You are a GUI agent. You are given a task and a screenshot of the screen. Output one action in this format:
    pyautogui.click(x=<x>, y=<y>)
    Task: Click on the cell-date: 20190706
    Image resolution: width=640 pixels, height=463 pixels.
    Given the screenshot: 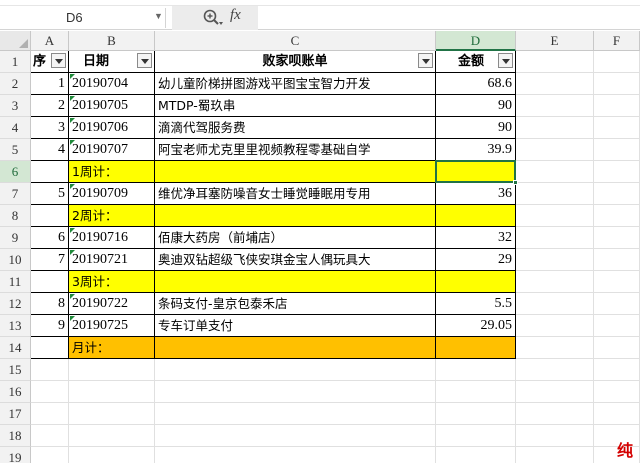 What is the action you would take?
    pyautogui.click(x=112, y=128)
    